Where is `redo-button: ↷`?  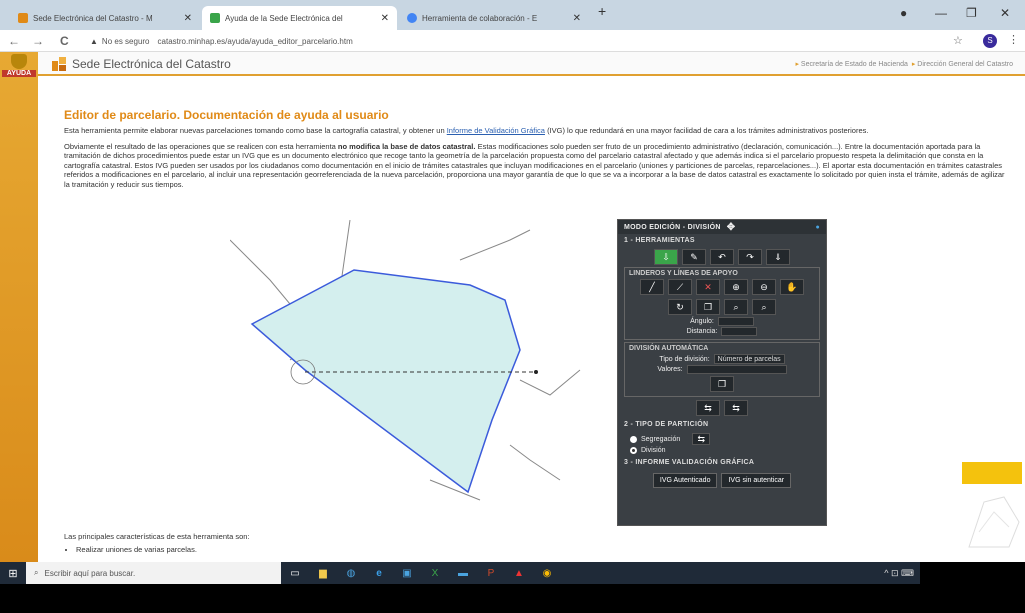 redo-button: ↷ is located at coordinates (750, 257).